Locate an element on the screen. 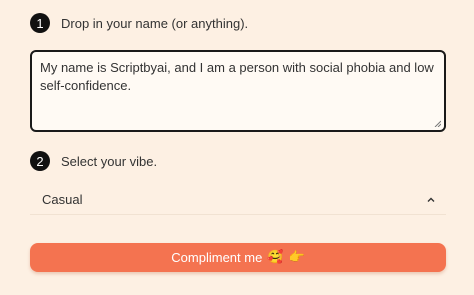 The width and height of the screenshot is (474, 295). step-1-badge: 1 is located at coordinates (40, 23).